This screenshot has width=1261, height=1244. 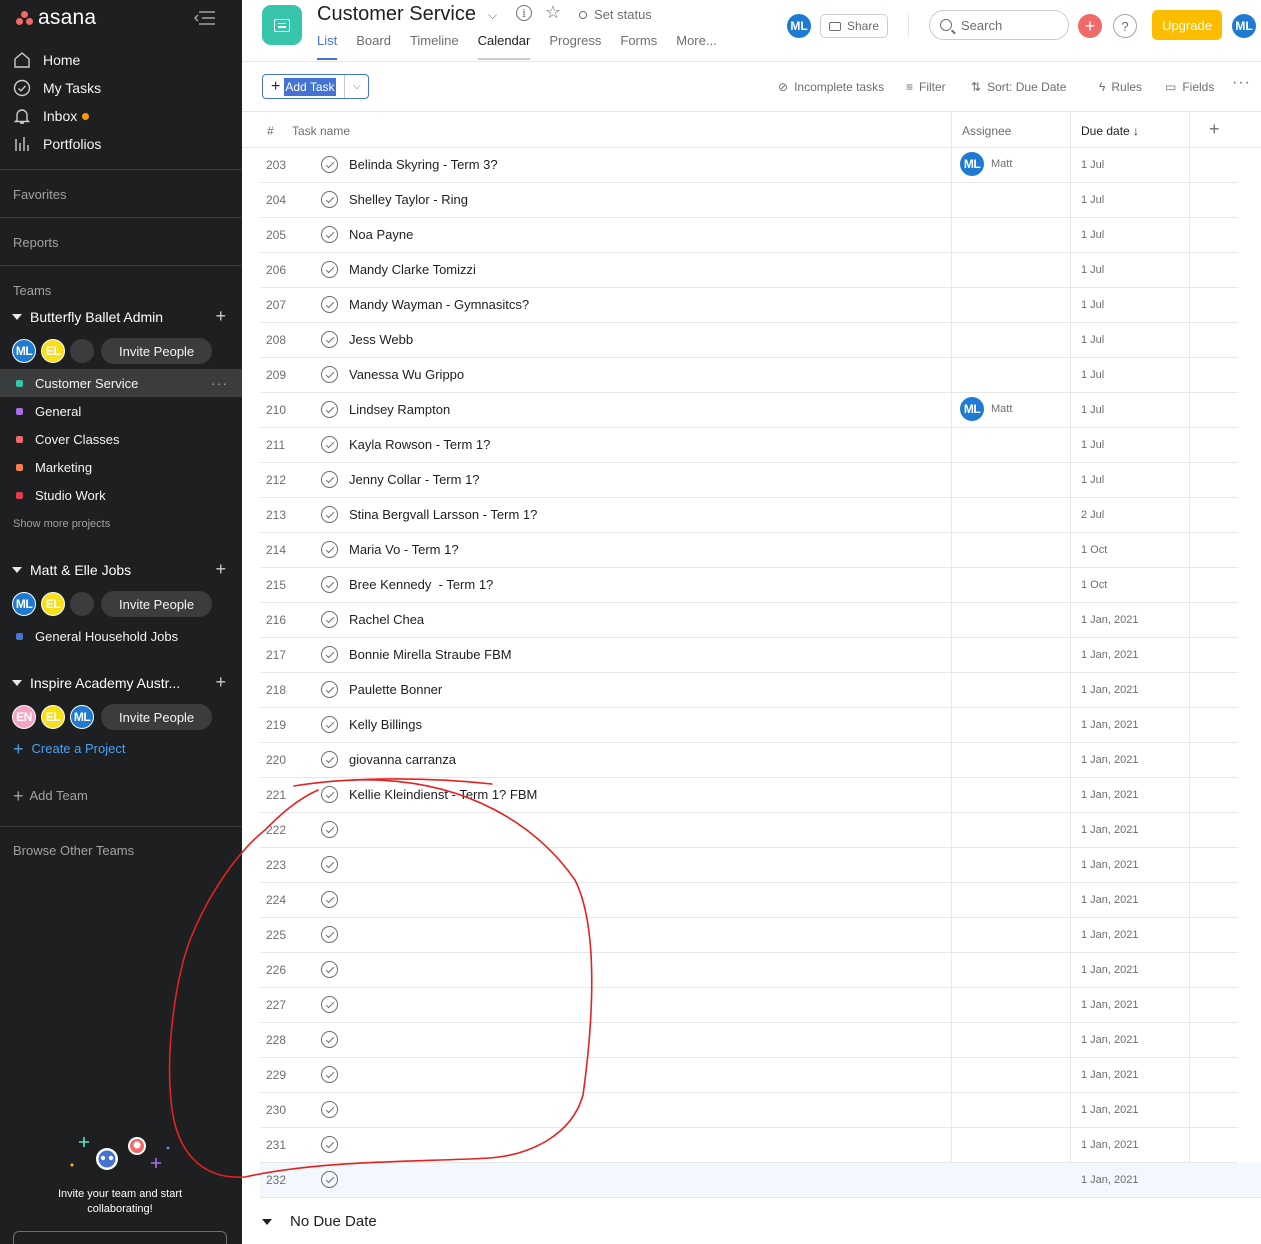 I want to click on table-row: 219 Kelly Billings 1 Jan, 2021, so click(x=749, y=725).